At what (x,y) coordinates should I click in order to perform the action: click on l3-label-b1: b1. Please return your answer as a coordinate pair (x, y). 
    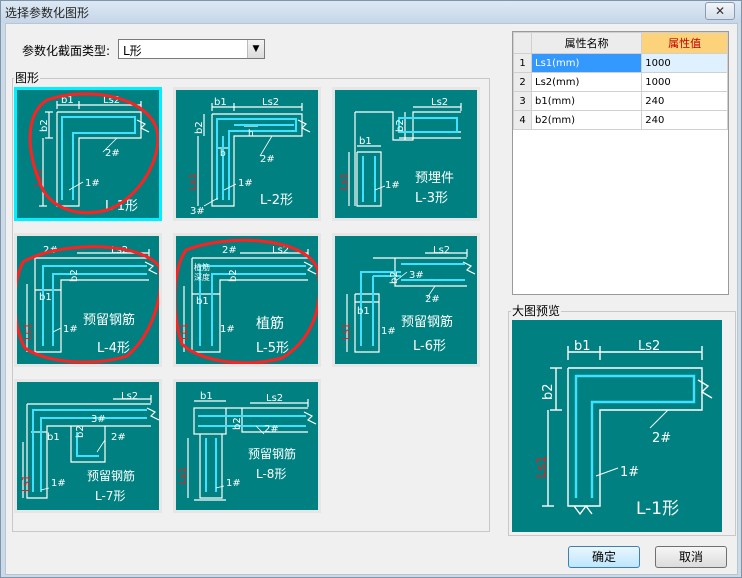
    Looking at the image, I should click on (365, 141).